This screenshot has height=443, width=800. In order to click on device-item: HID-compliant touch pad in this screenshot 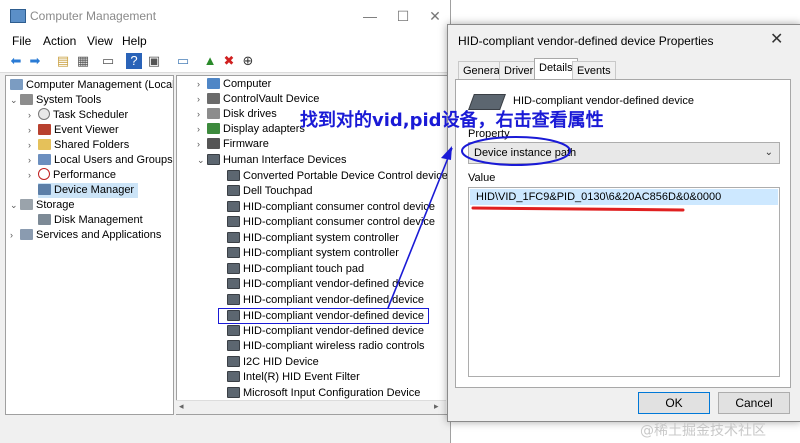, I will do `click(295, 269)`.